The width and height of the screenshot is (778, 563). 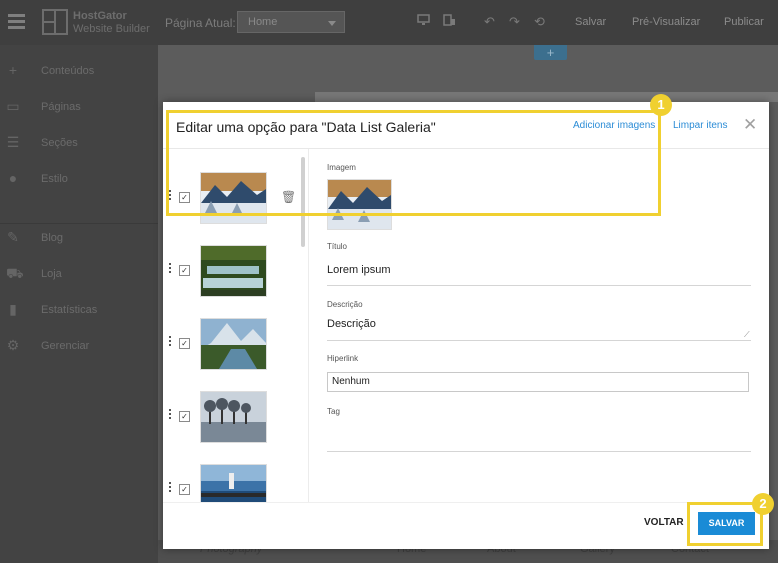 I want to click on publish-button: Publicar, so click(x=744, y=22).